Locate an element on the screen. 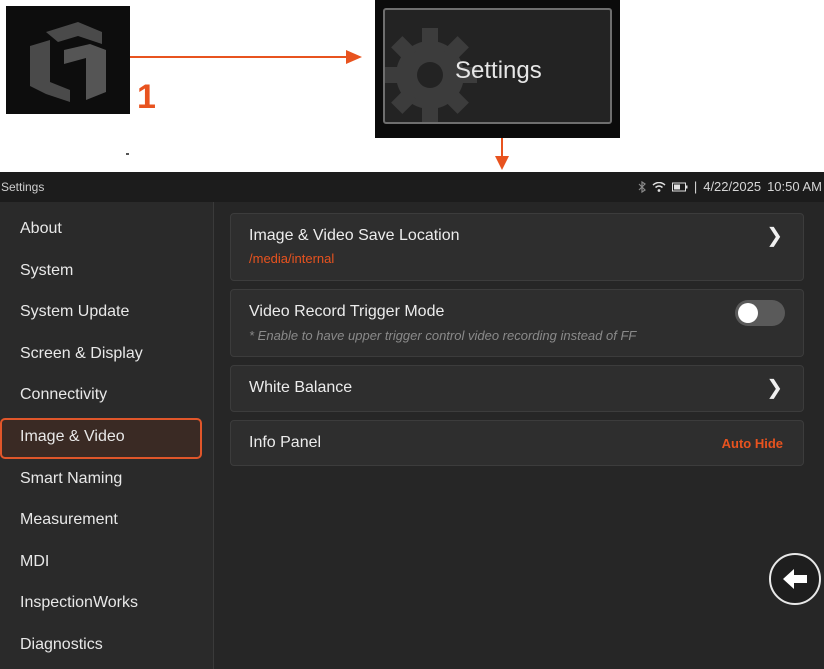 This screenshot has width=824, height=669. sidebar-item-system: System is located at coordinates (46, 271).